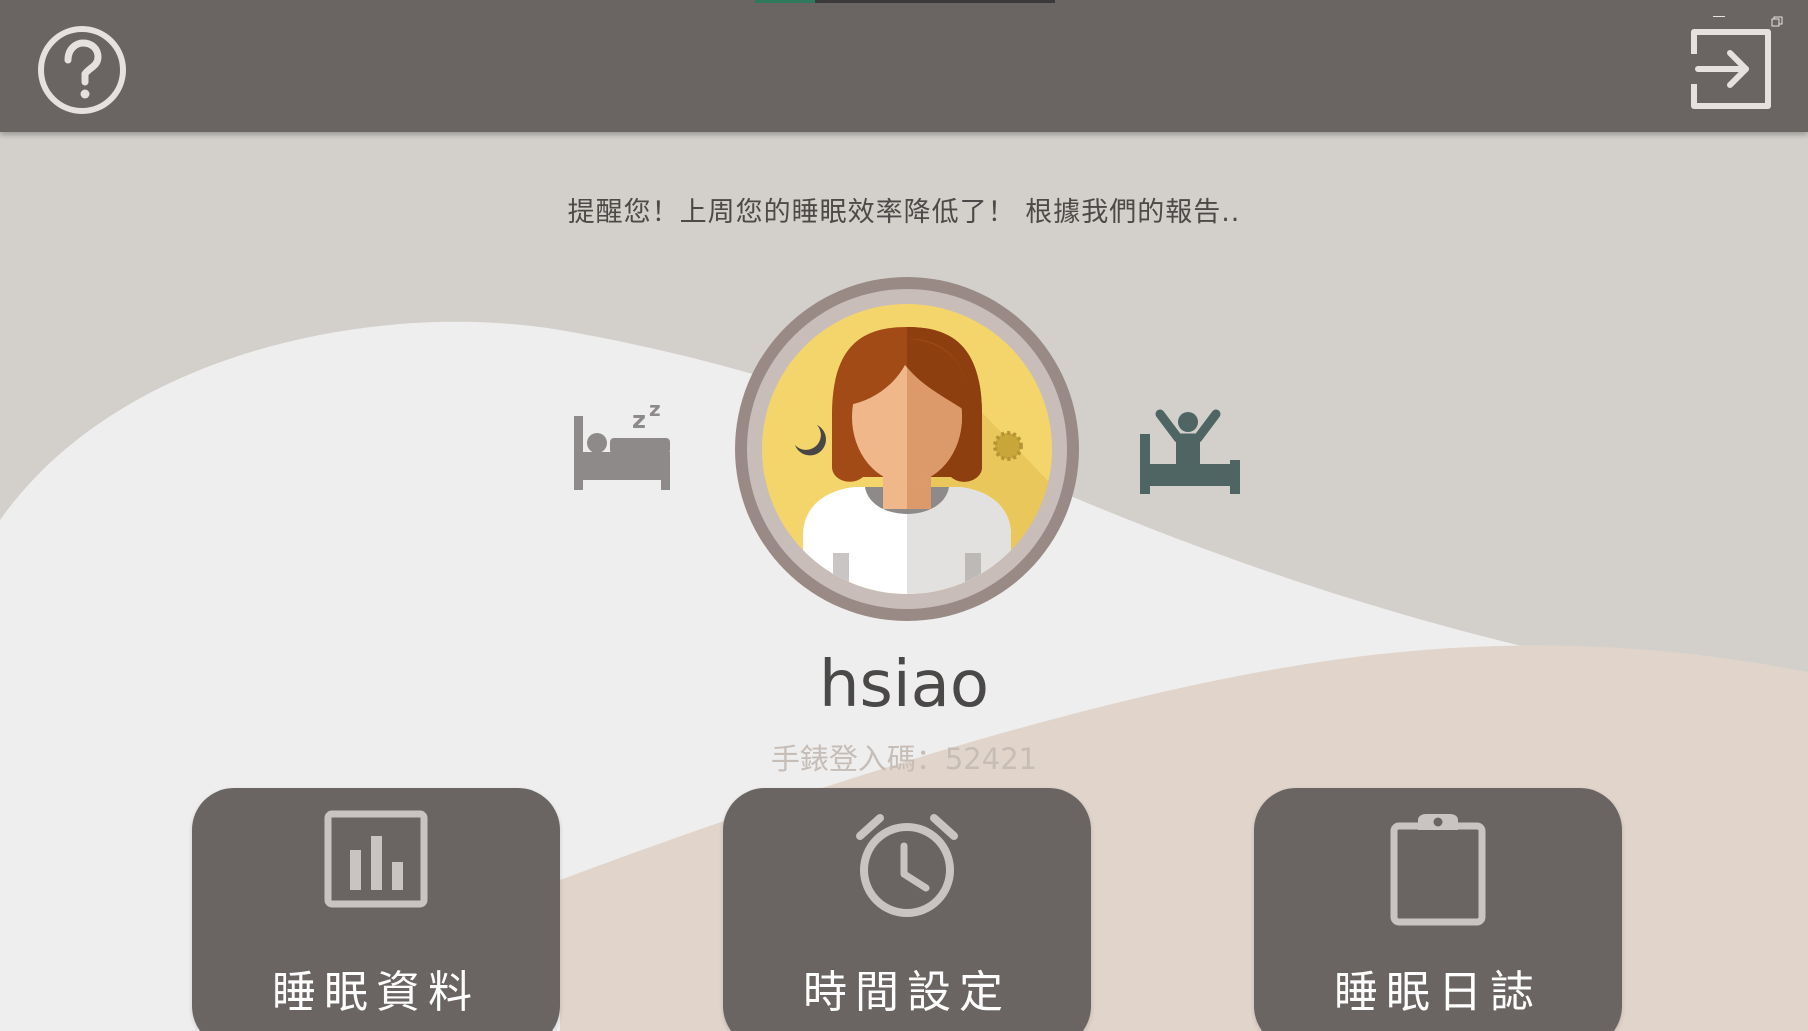  What do you see at coordinates (376, 859) in the screenshot?
I see `bar-chart-icon` at bounding box center [376, 859].